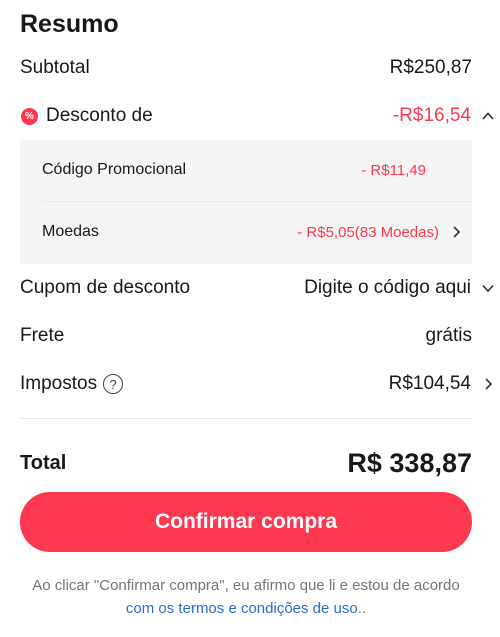 The image size is (500, 637). I want to click on total-divider, so click(246, 418).